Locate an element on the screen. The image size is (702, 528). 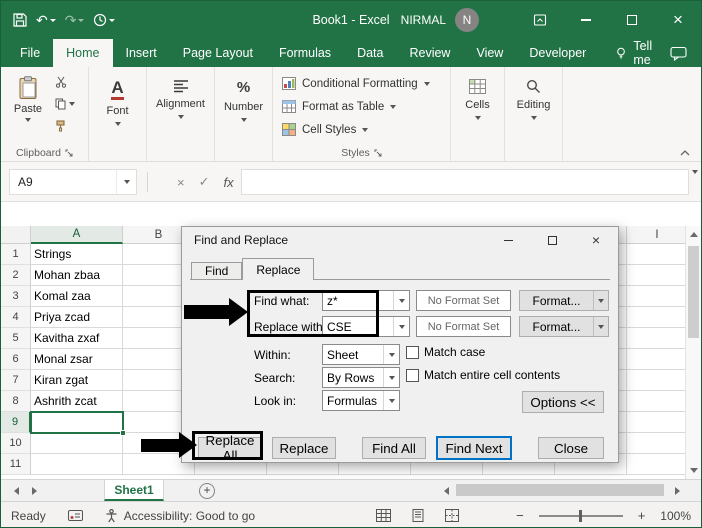
close-dialog-button: Close is located at coordinates (571, 448).